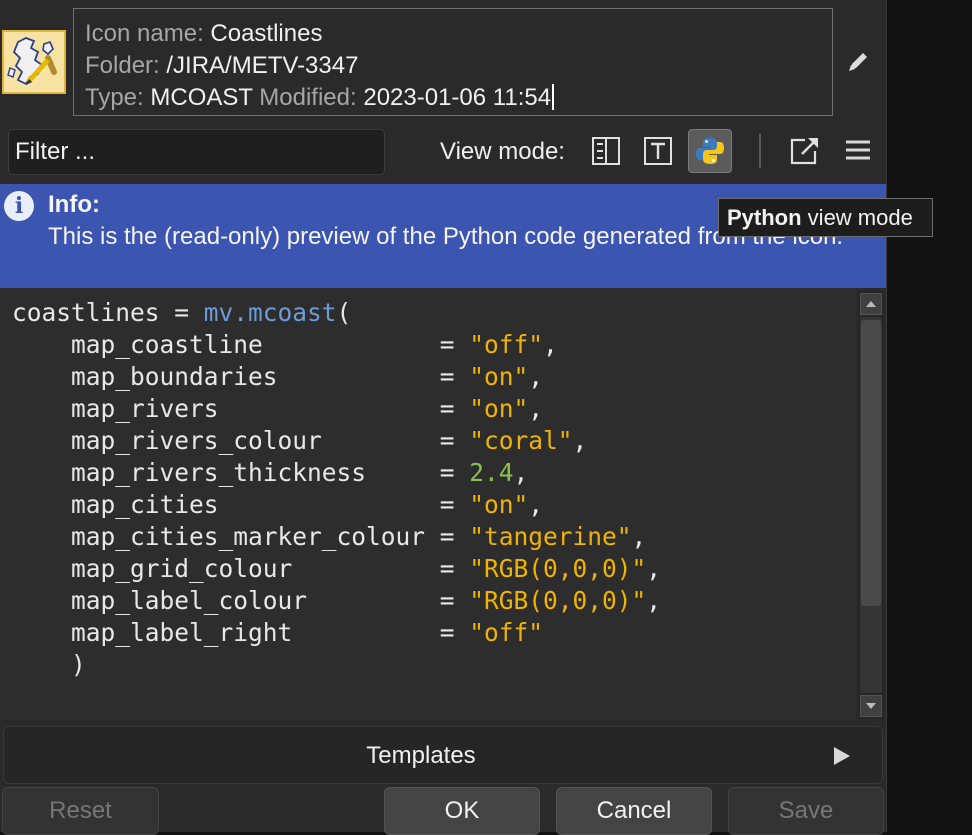 The height and width of the screenshot is (835, 972). I want to click on detach-button, so click(805, 151).